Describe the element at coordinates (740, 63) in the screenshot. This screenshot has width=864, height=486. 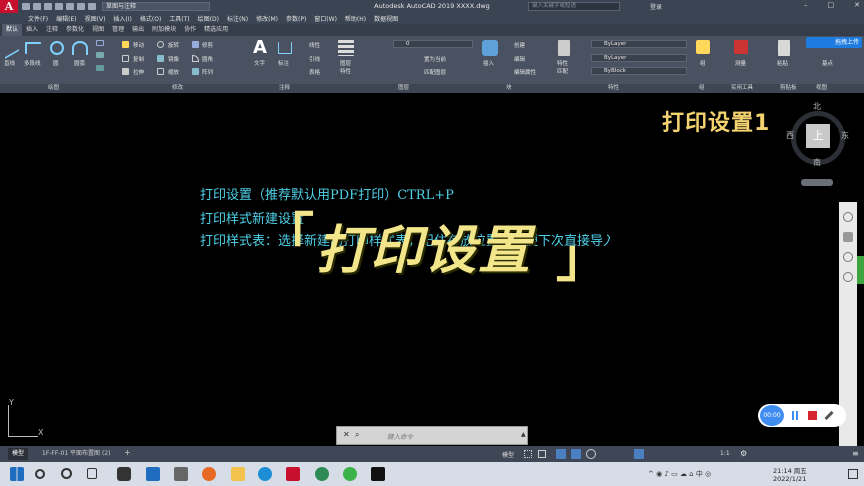
I see `measure-button: 测量` at that location.